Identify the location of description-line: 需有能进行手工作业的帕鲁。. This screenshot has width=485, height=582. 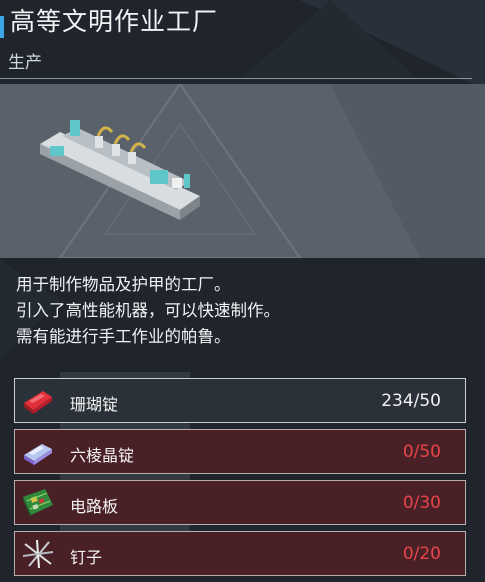
(123, 336).